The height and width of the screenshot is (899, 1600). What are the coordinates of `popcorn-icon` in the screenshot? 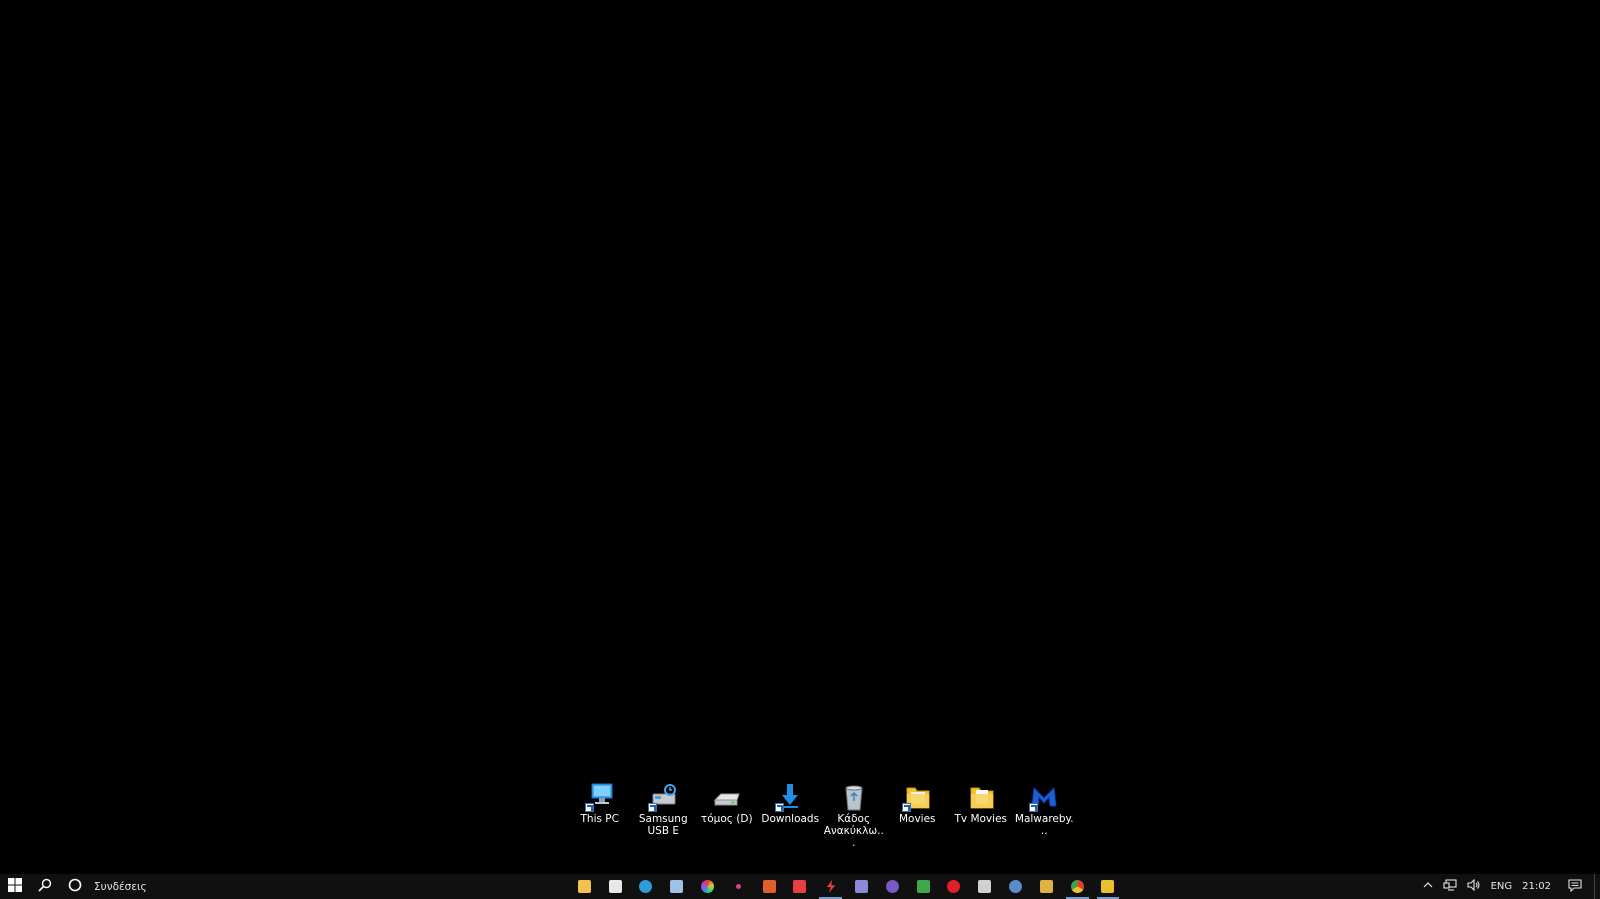 It's located at (800, 886).